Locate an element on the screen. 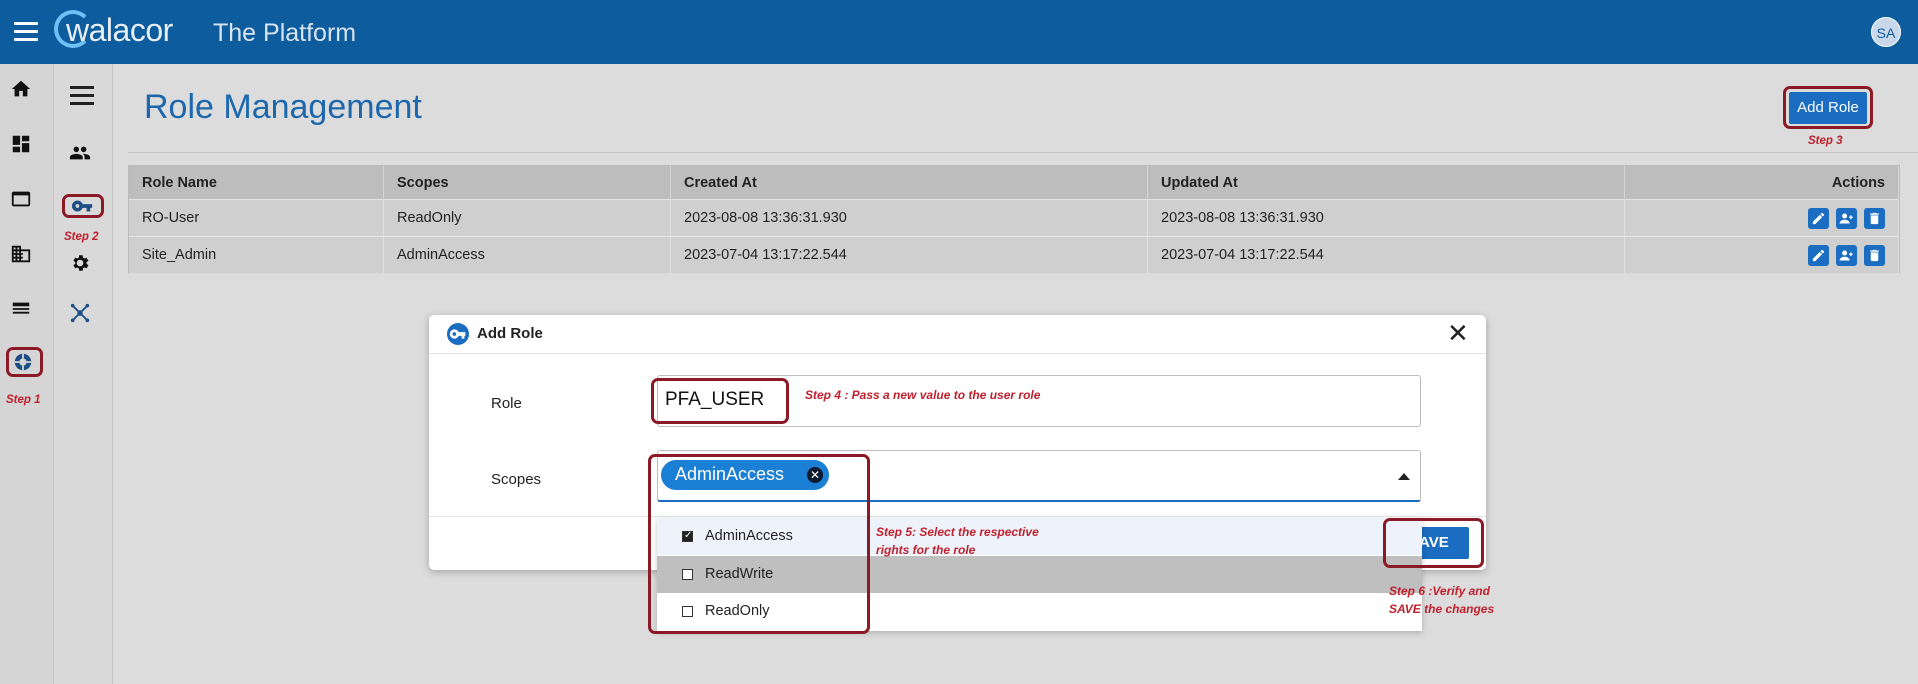 The height and width of the screenshot is (684, 1918). dialog-divider is located at coordinates (957, 516).